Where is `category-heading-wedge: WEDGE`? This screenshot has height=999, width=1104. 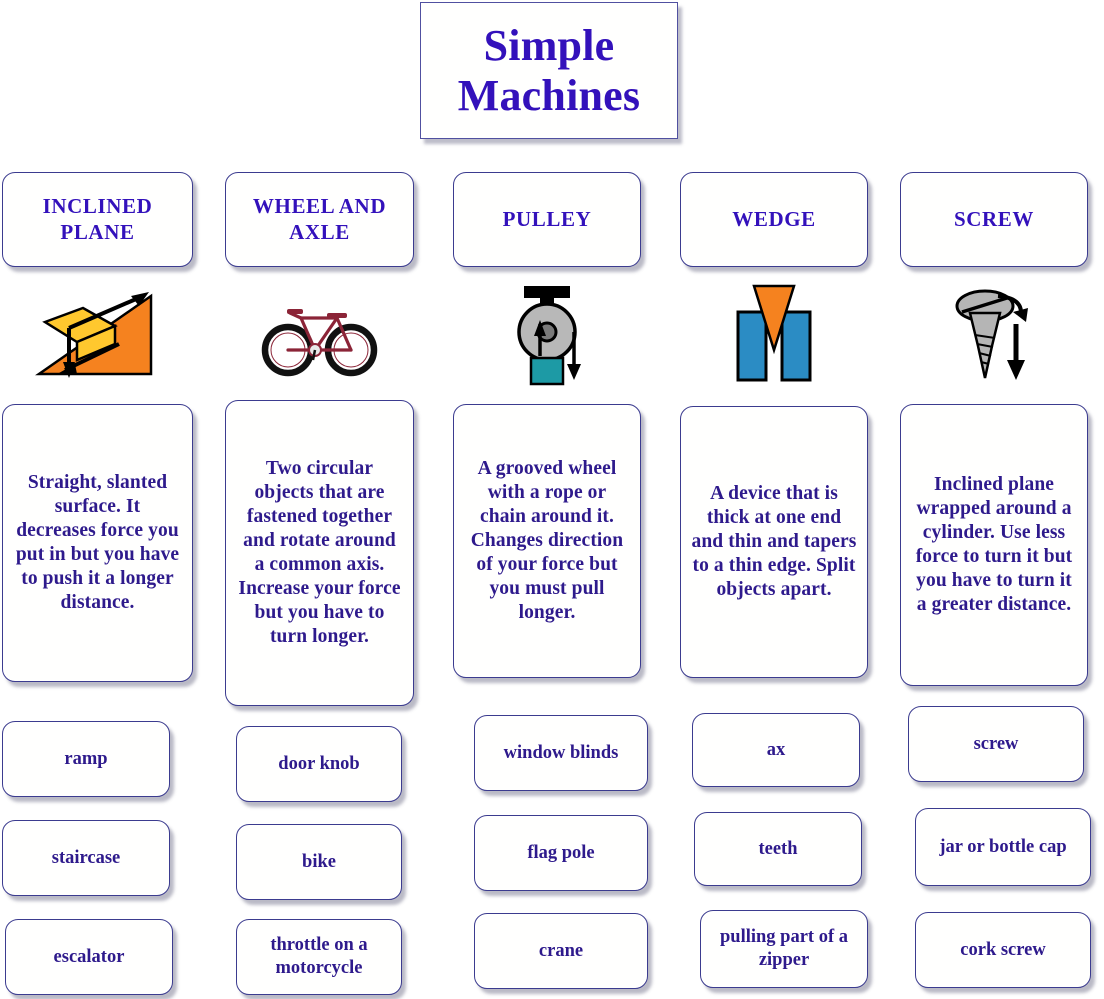
category-heading-wedge: WEDGE is located at coordinates (774, 219).